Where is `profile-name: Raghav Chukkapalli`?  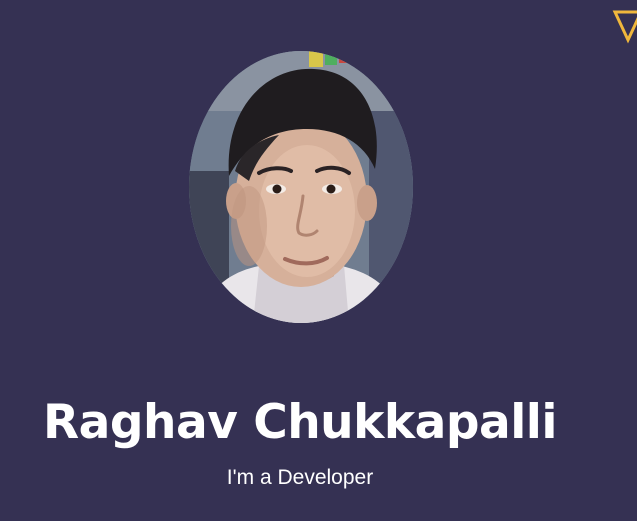
profile-name: Raghav Chukkapalli is located at coordinates (300, 423).